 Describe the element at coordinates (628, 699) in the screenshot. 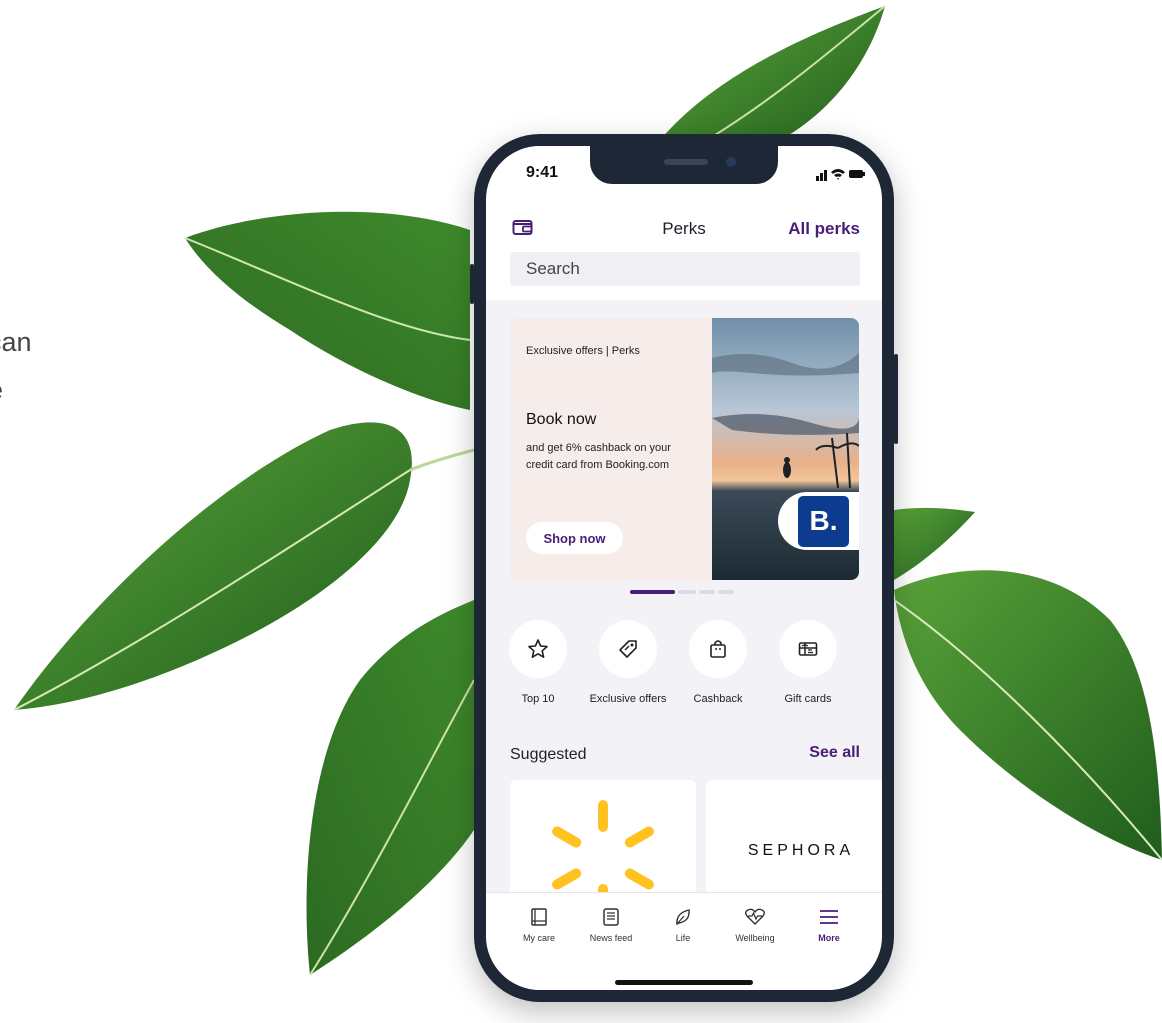

I see `category-label: Exclusive offers` at that location.